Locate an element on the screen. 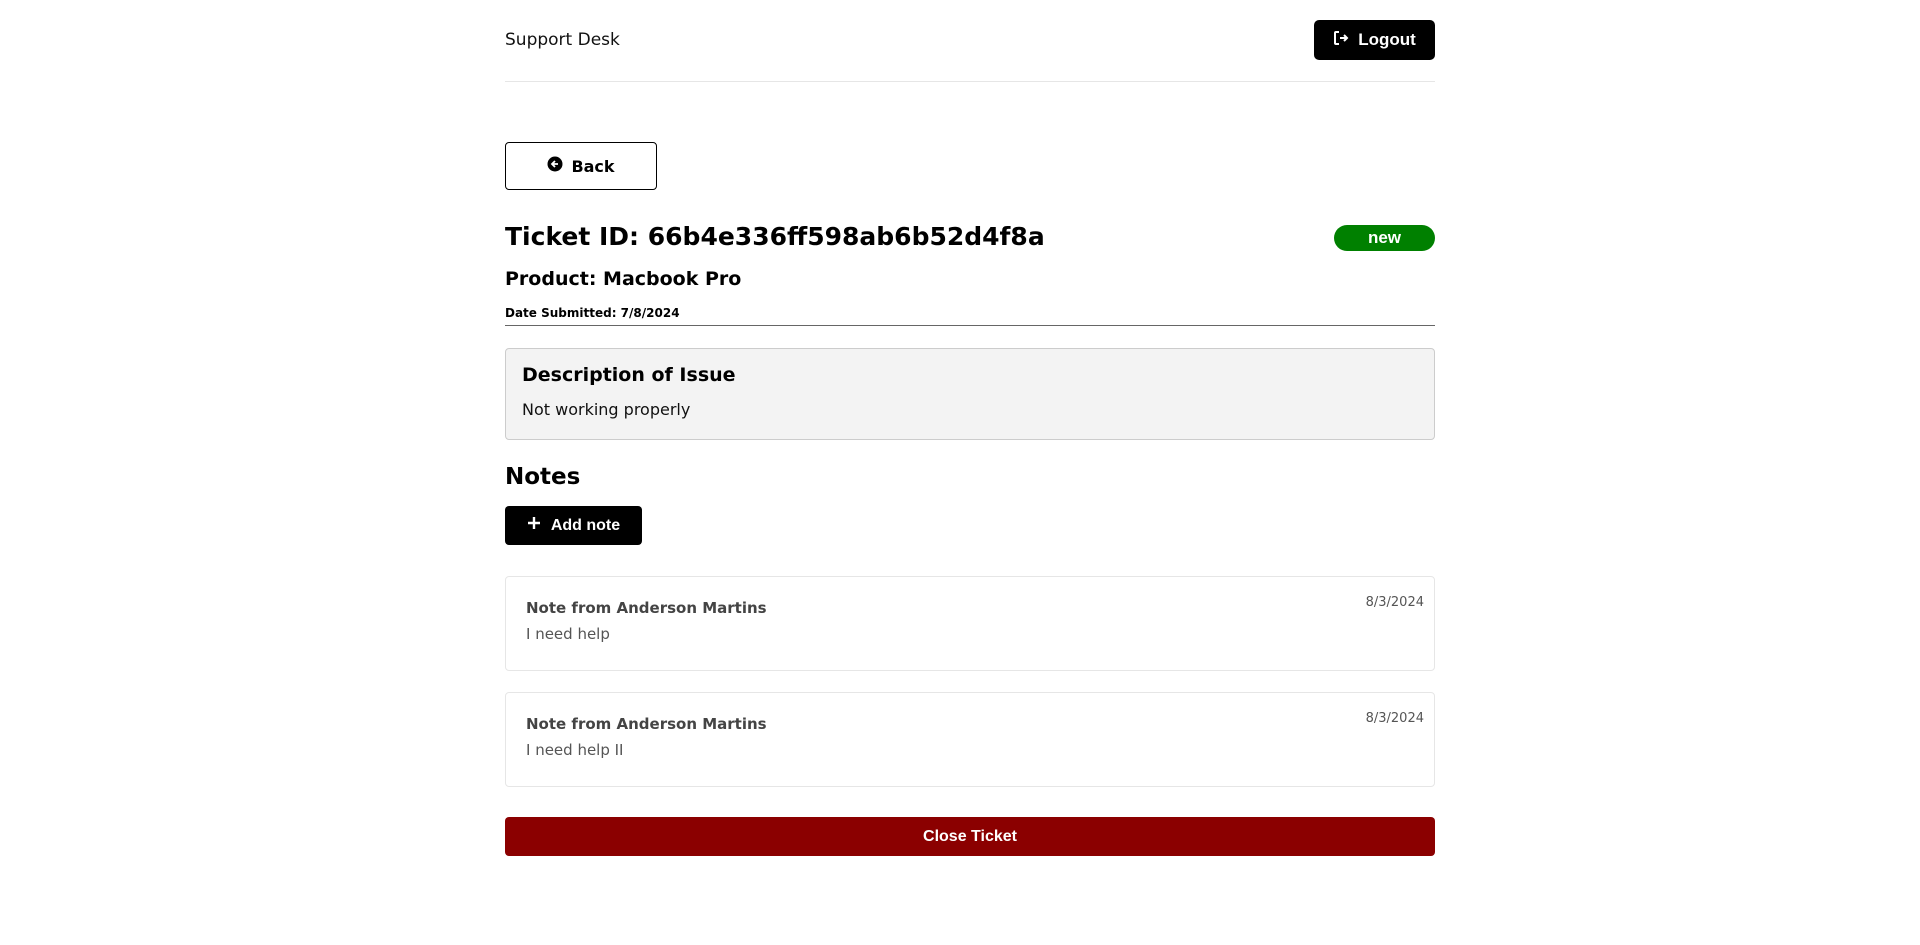 This screenshot has width=1920, height=945. product-heading: Product: Macbook Pro is located at coordinates (623, 279).